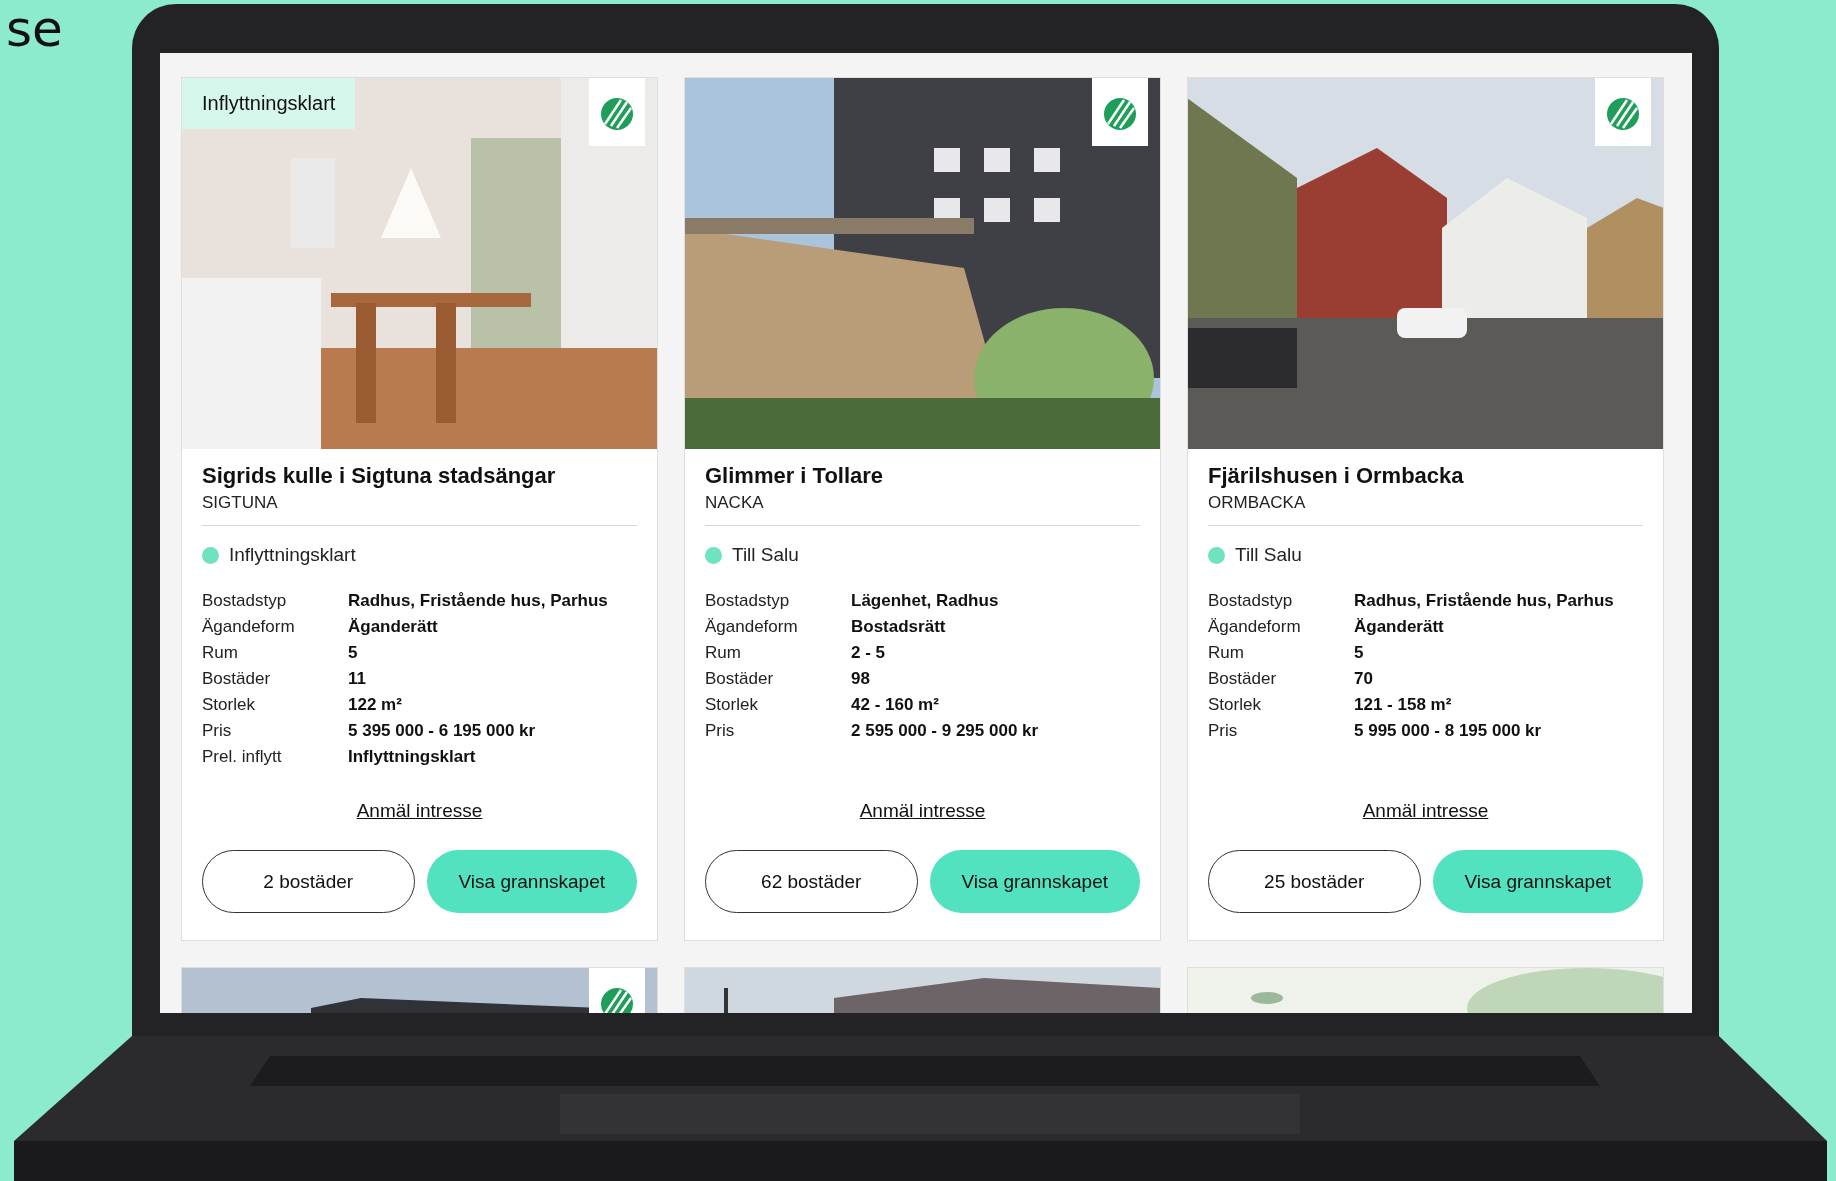 Image resolution: width=1836 pixels, height=1181 pixels. What do you see at coordinates (242, 757) in the screenshot?
I see `spec-label: Prel. inflytt` at bounding box center [242, 757].